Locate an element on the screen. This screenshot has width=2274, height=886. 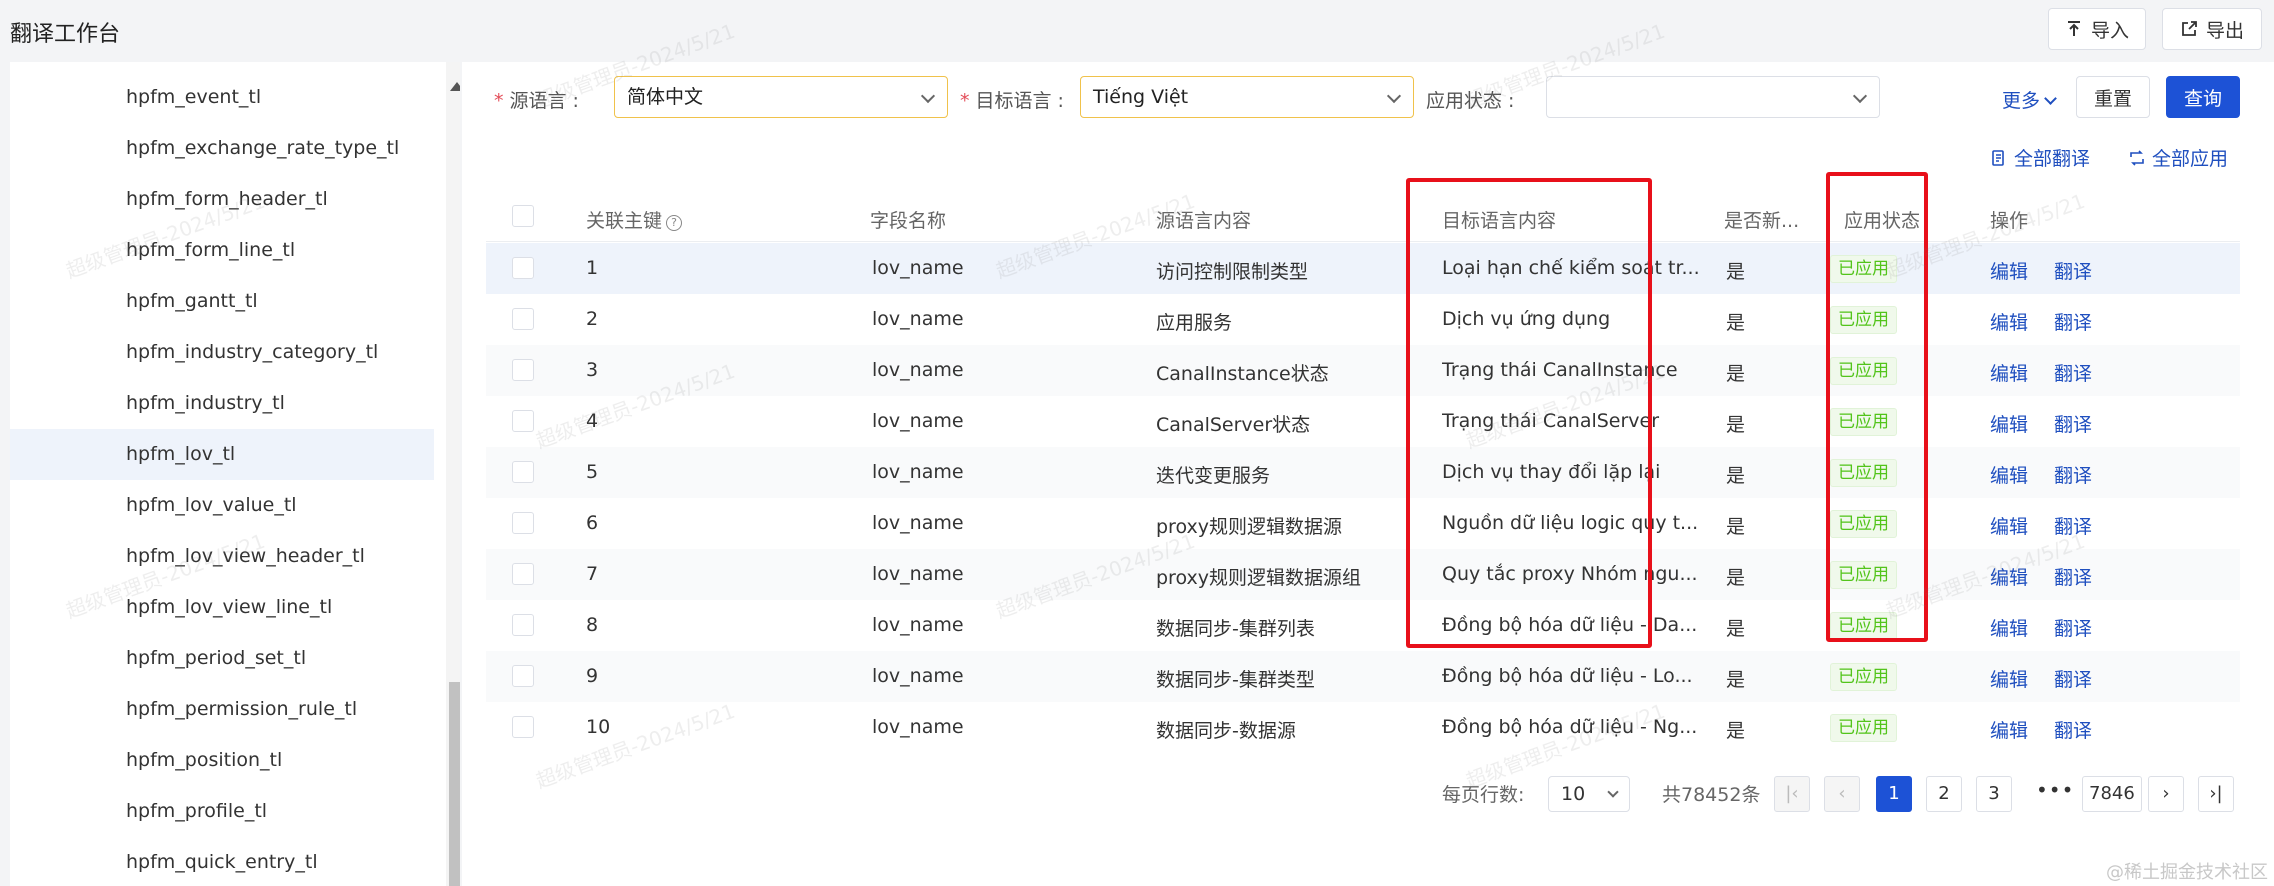
sidebar-scrollbar is located at coordinates (453, 474).